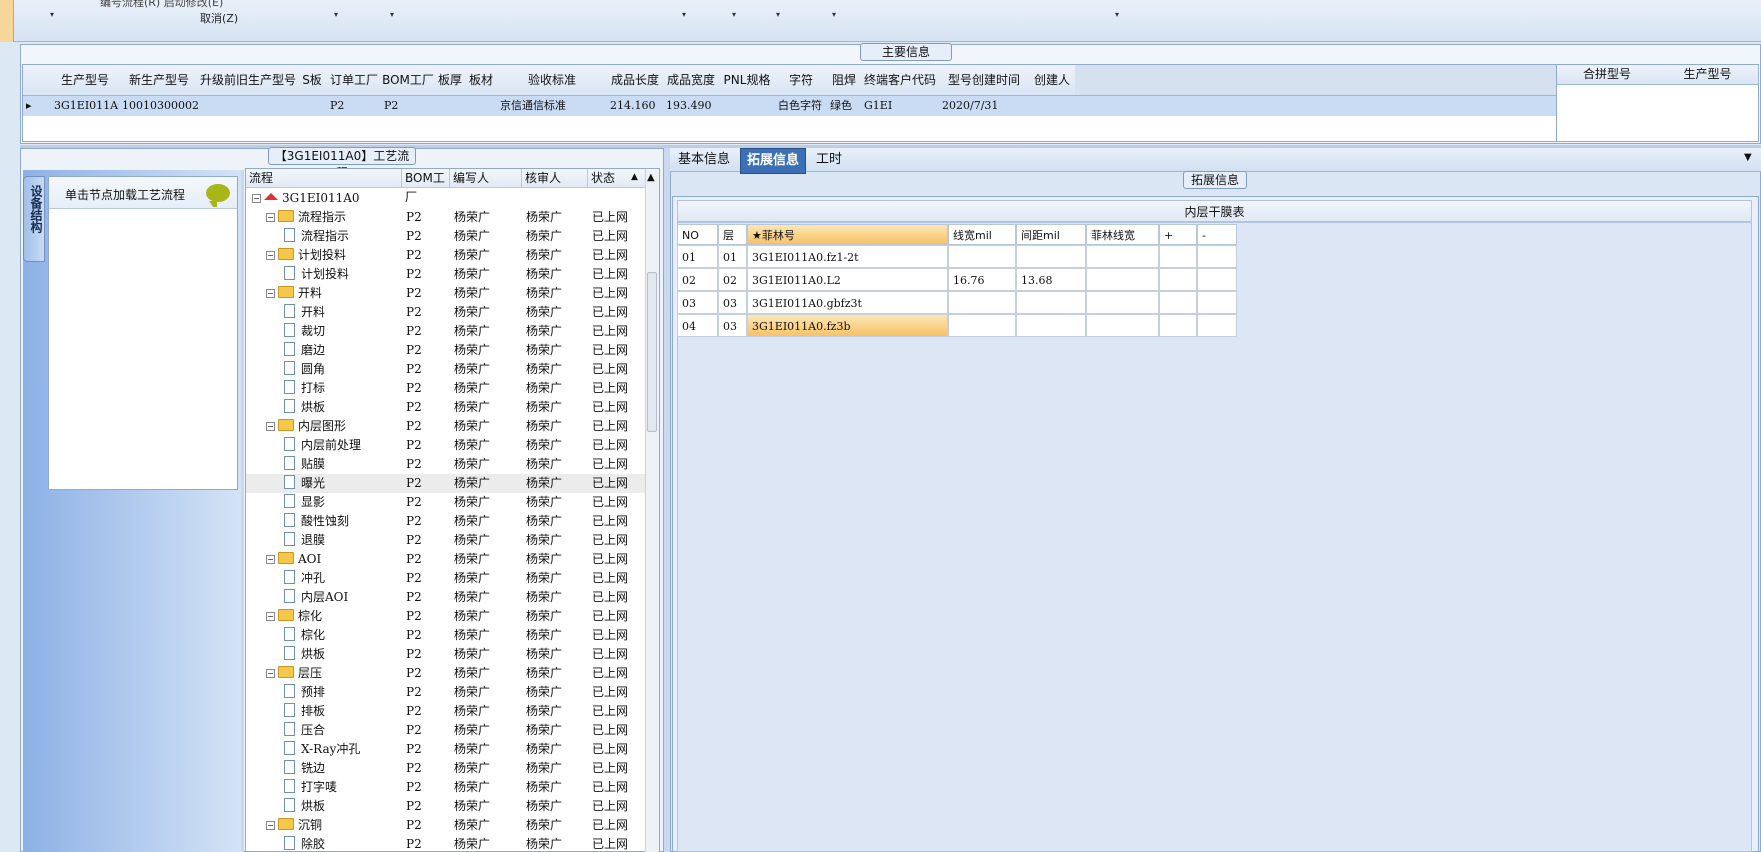 This screenshot has width=1761, height=852. I want to click on grid-header-cell: 阻焊, so click(844, 80).